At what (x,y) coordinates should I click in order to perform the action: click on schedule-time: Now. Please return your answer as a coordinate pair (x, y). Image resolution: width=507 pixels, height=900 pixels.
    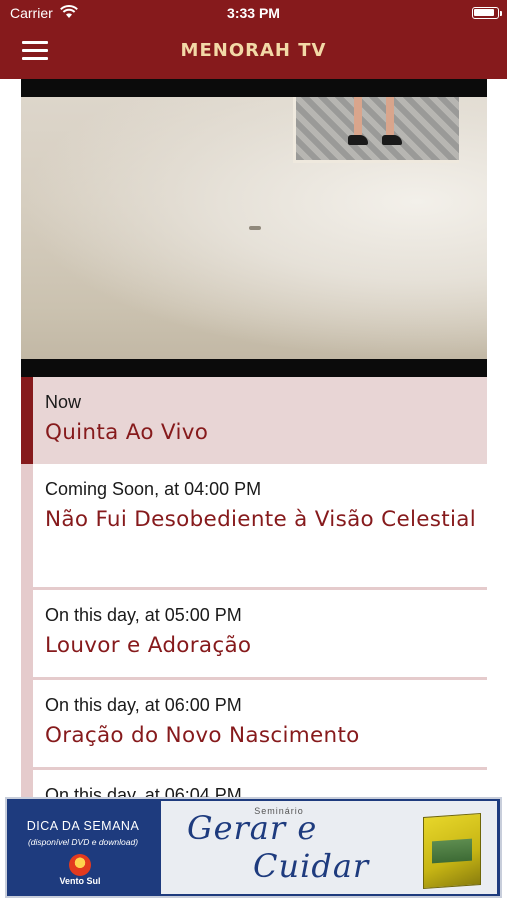
    Looking at the image, I should click on (63, 402).